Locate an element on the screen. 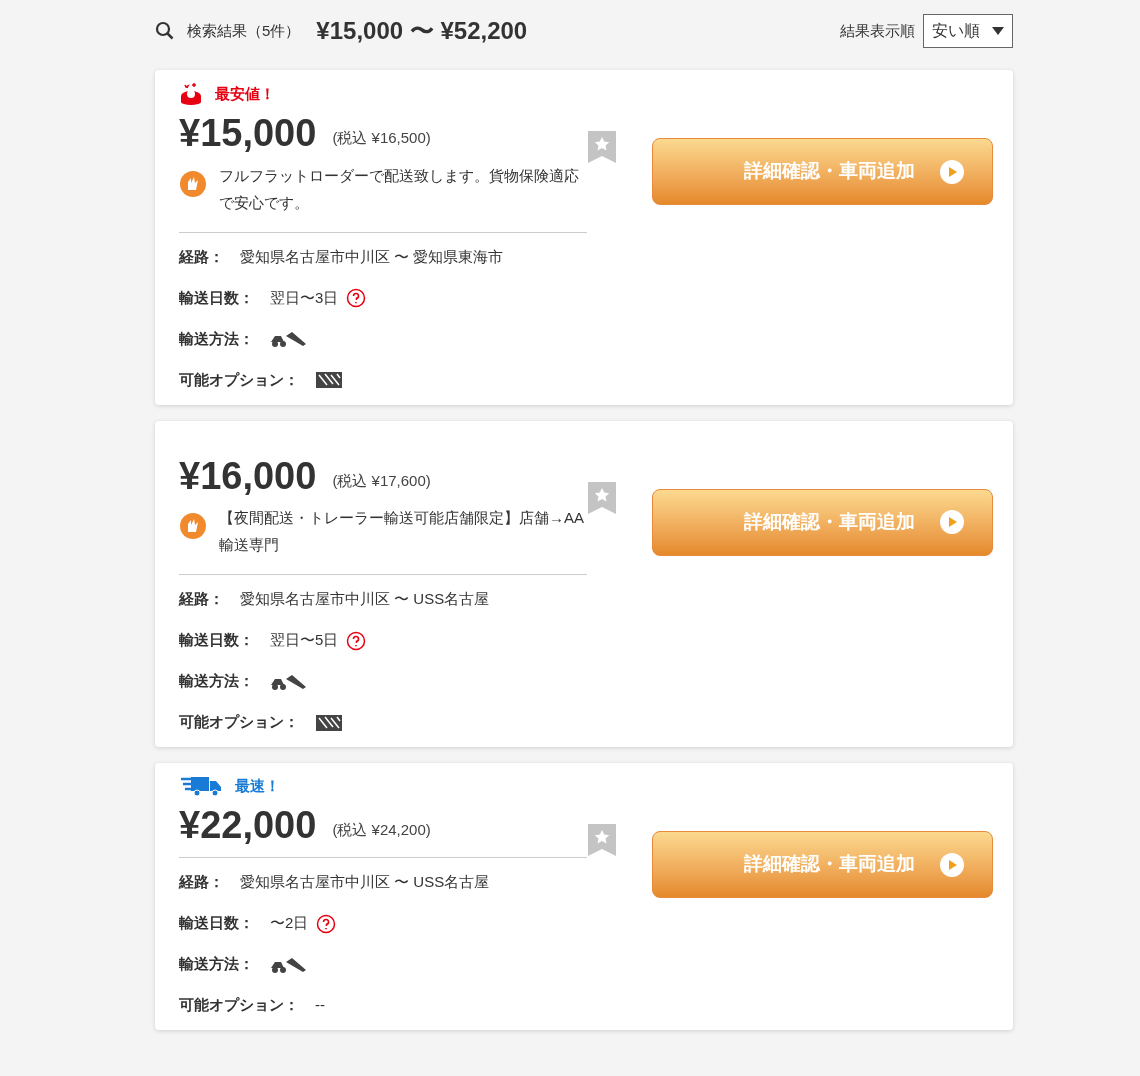 The image size is (1140, 1076). carrier-comment: フルフラットローダーで配送致します。貨物保険適応で安心です。 is located at coordinates (399, 189).